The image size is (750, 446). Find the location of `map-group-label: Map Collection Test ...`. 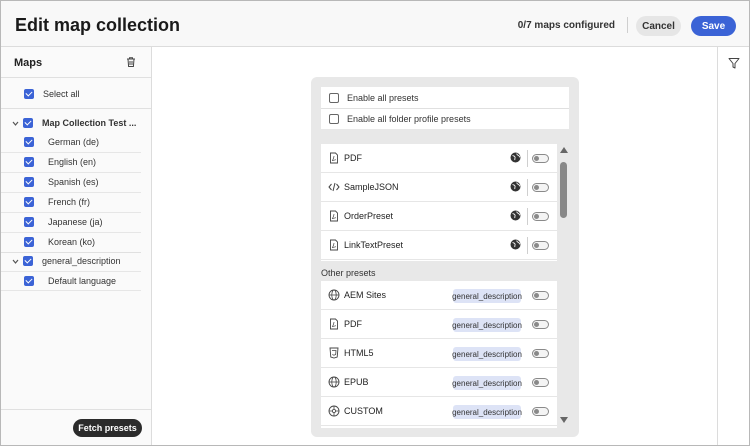

map-group-label: Map Collection Test ... is located at coordinates (89, 123).